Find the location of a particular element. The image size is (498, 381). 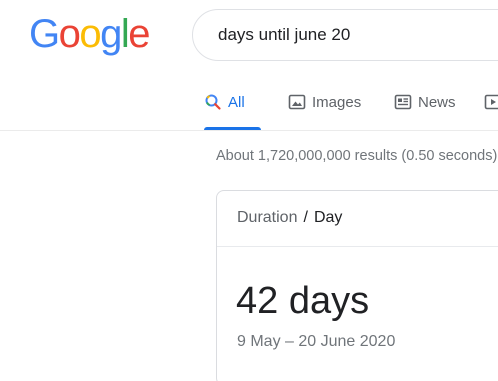

tab-videos is located at coordinates (491, 108).